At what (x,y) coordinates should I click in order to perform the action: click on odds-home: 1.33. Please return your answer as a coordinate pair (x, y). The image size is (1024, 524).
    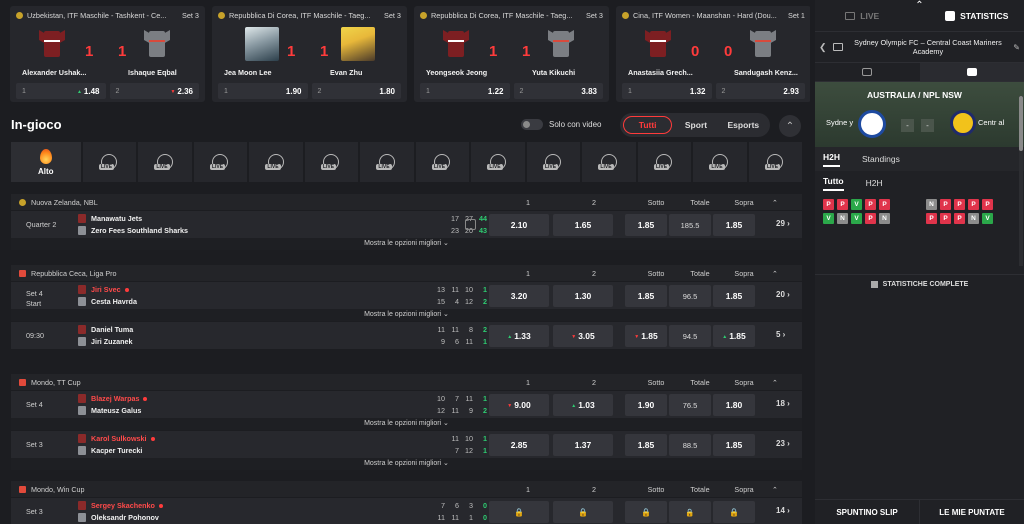
    Looking at the image, I should click on (519, 336).